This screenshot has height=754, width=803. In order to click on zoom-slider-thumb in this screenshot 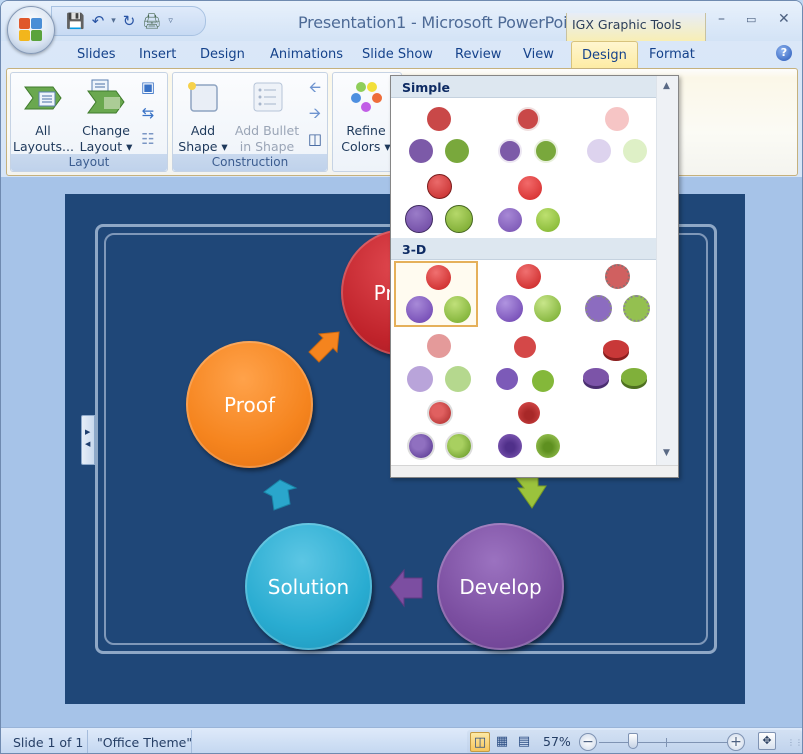, I will do `click(633, 741)`.